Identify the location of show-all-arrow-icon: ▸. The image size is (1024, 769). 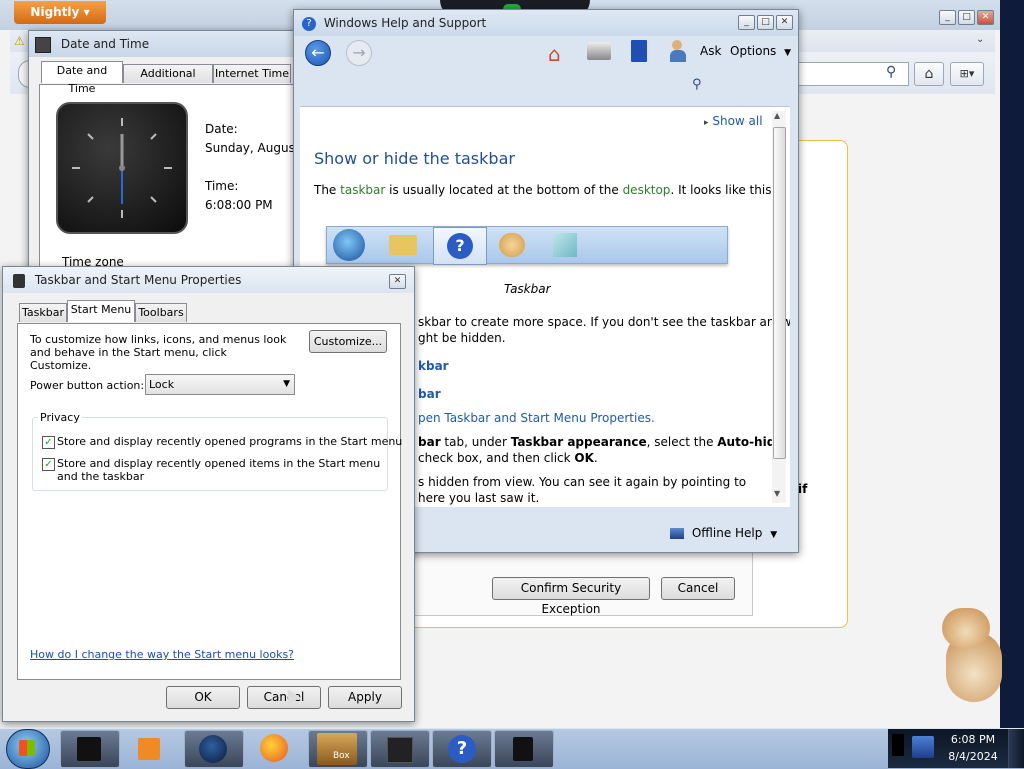
(706, 123).